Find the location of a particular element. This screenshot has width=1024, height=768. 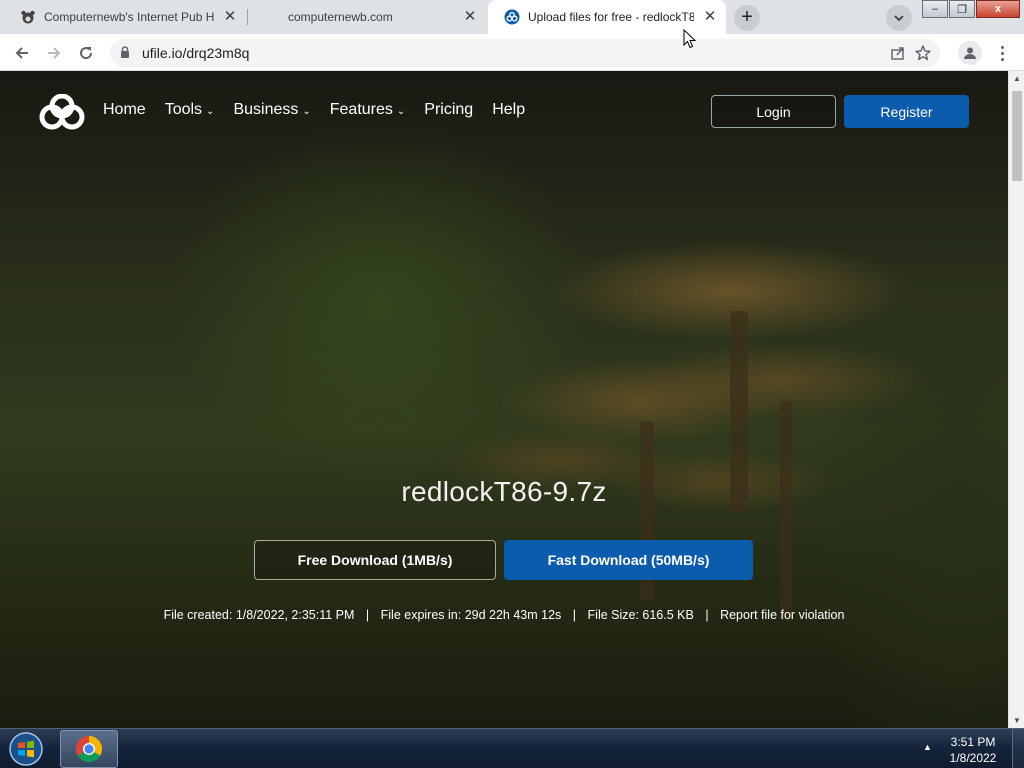

tray-expand-icon: ▲ is located at coordinates (927, 747).